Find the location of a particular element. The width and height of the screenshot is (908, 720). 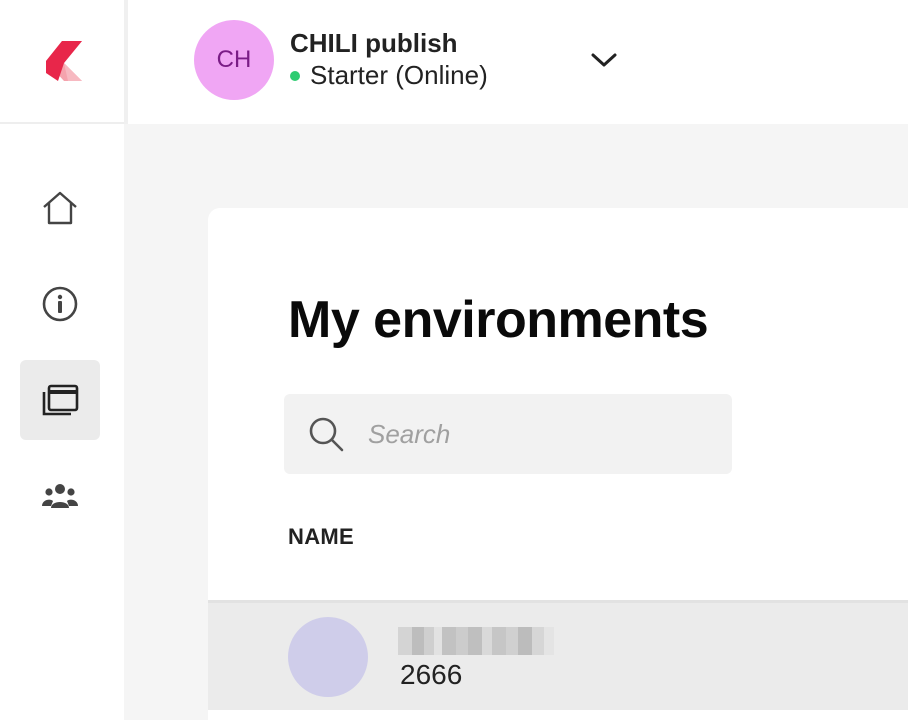

search-icon-wrap is located at coordinates (326, 434).